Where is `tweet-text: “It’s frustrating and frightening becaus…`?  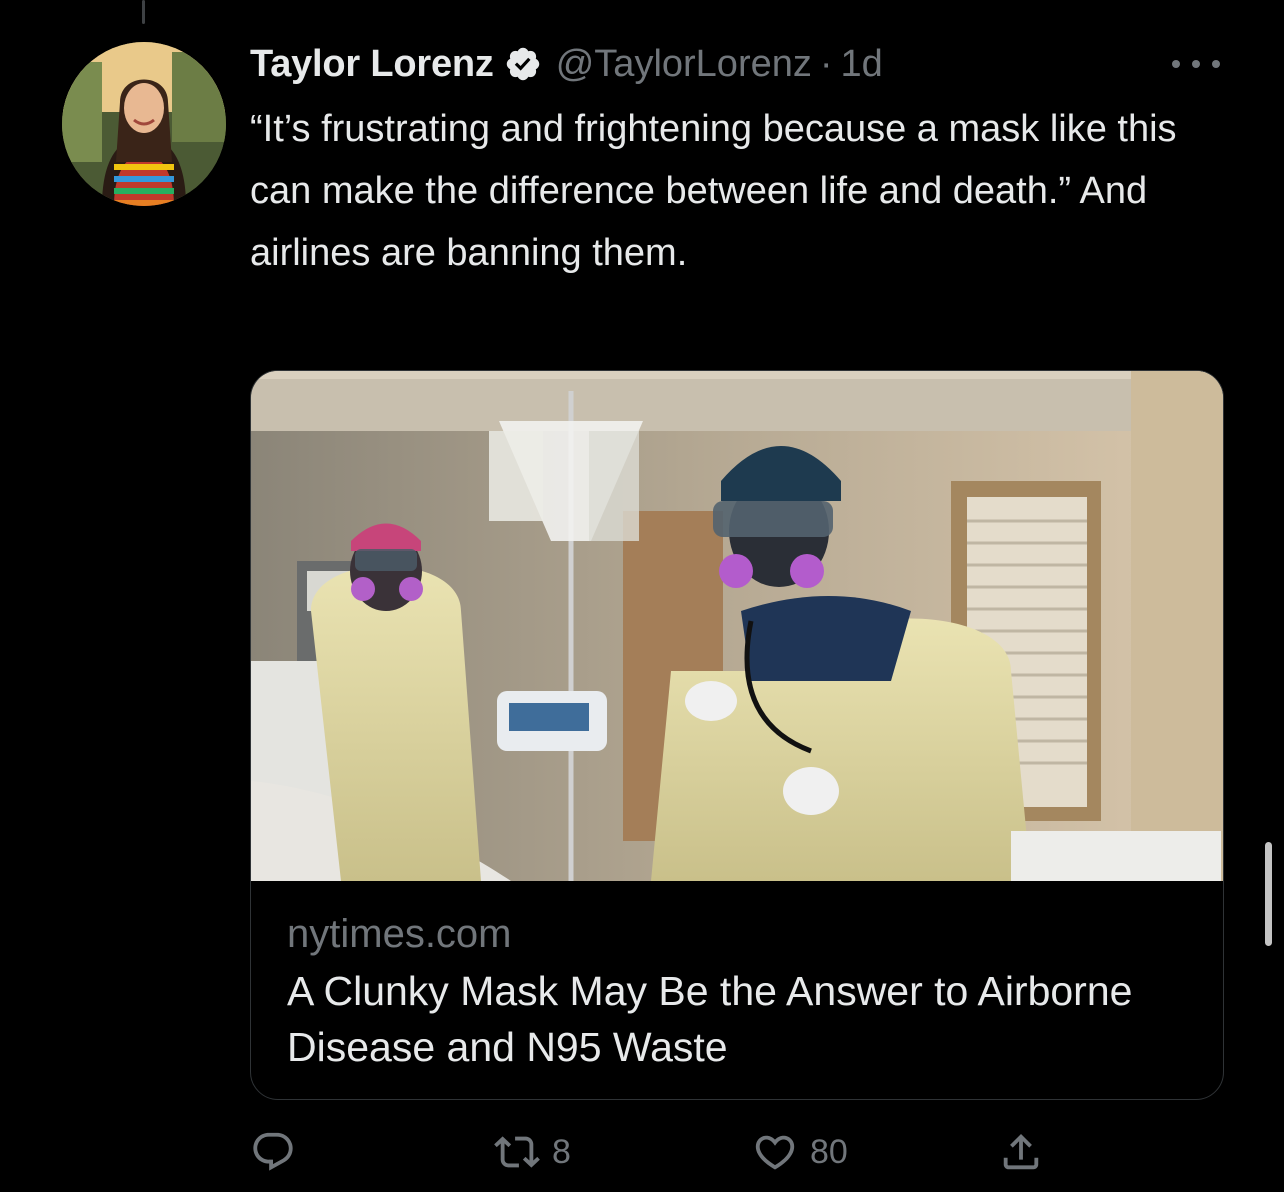 tweet-text: “It’s frustrating and frightening becaus… is located at coordinates (713, 191).